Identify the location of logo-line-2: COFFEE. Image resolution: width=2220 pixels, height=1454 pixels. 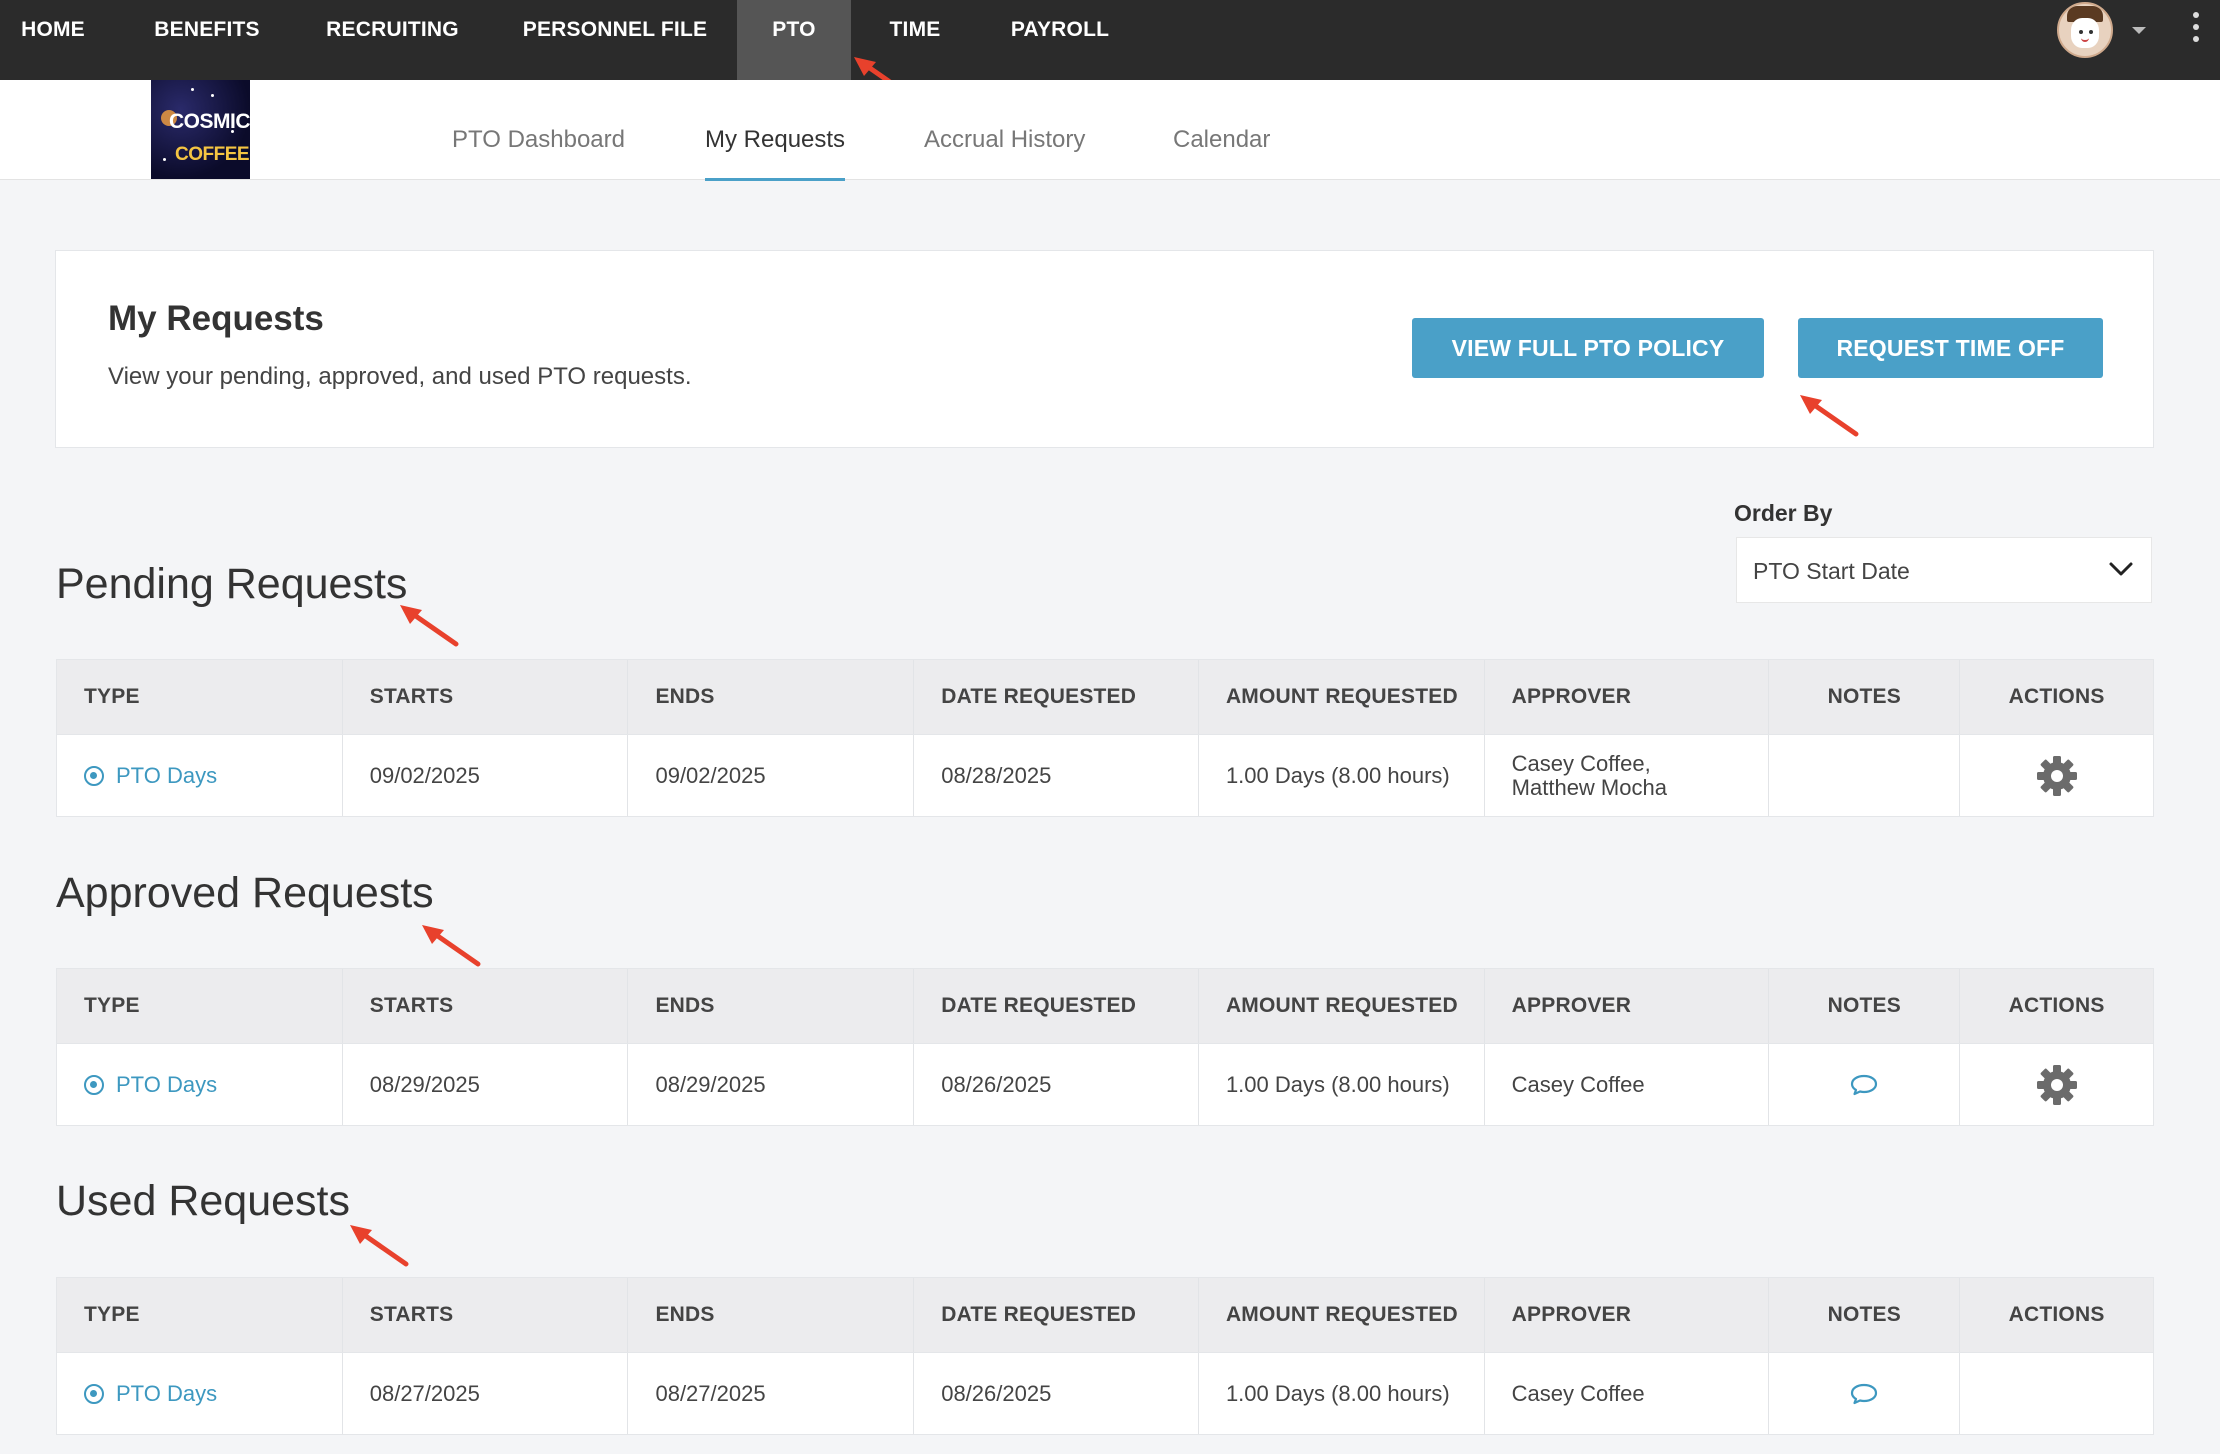
(212, 154).